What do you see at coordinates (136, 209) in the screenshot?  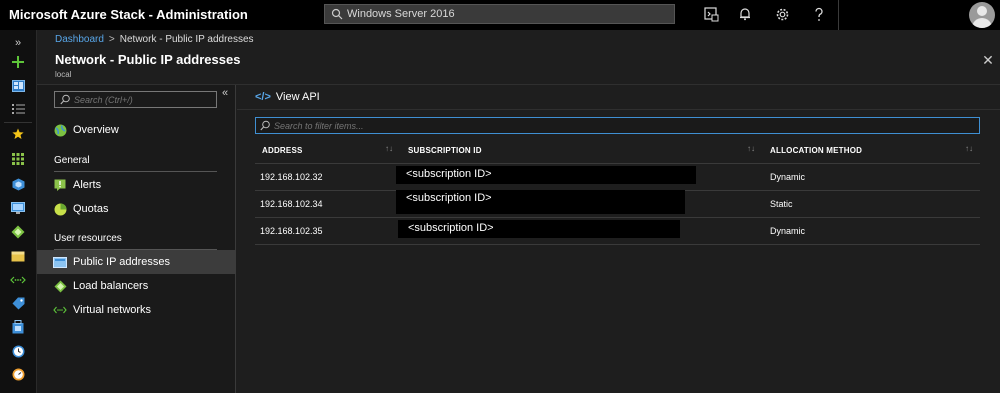 I see `menu-item-quotas: Quotas` at bounding box center [136, 209].